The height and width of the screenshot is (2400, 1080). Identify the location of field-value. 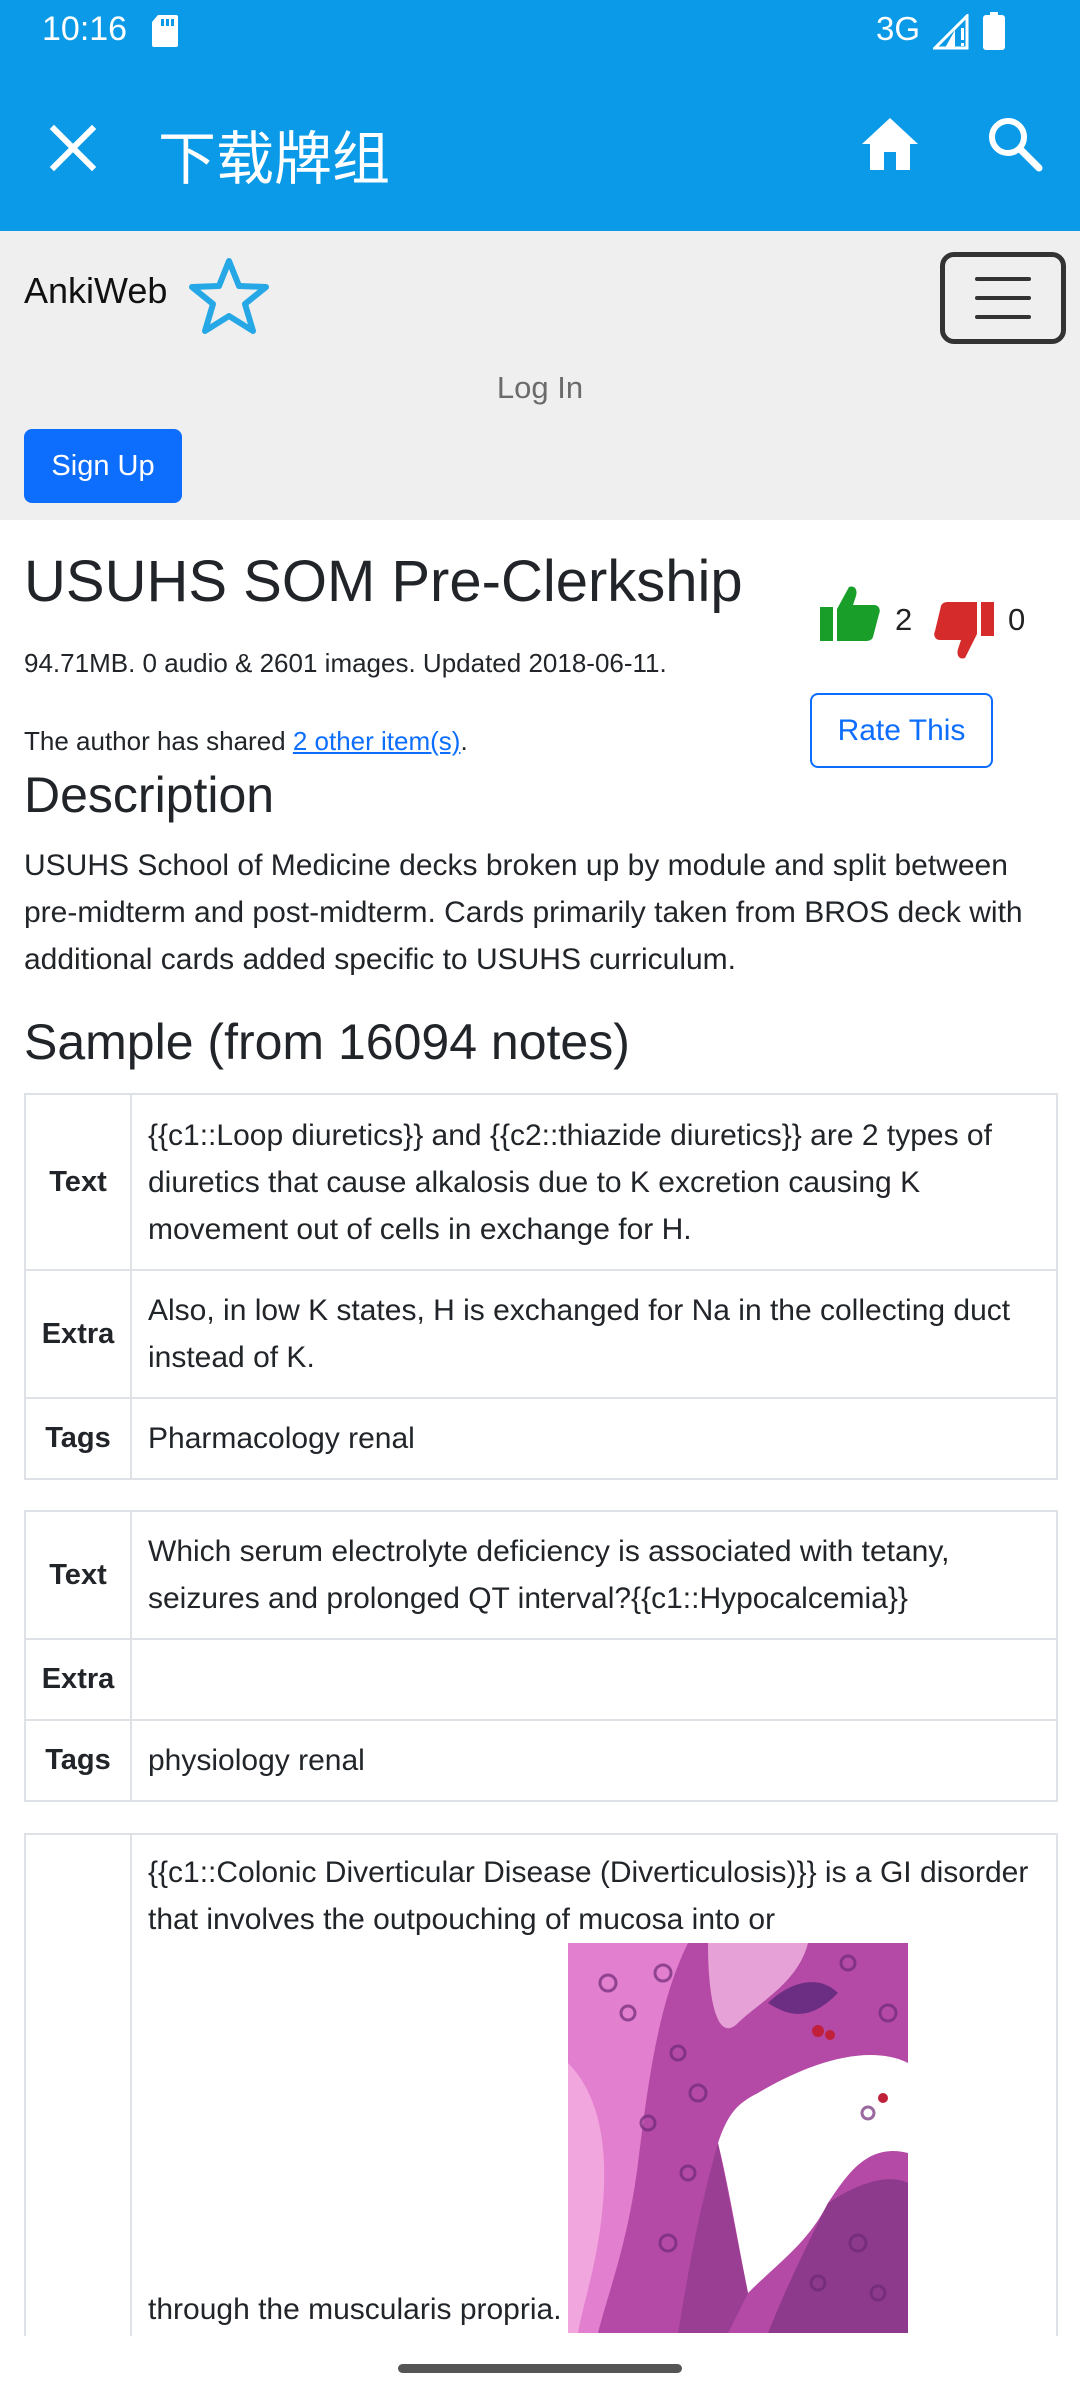
(594, 1679).